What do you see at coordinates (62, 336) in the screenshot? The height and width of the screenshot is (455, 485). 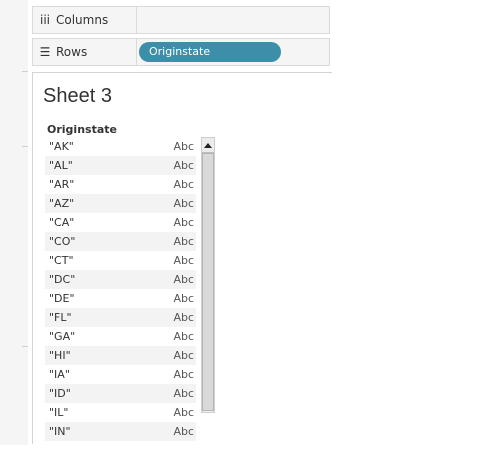 I see `state-cell: "GA"` at bounding box center [62, 336].